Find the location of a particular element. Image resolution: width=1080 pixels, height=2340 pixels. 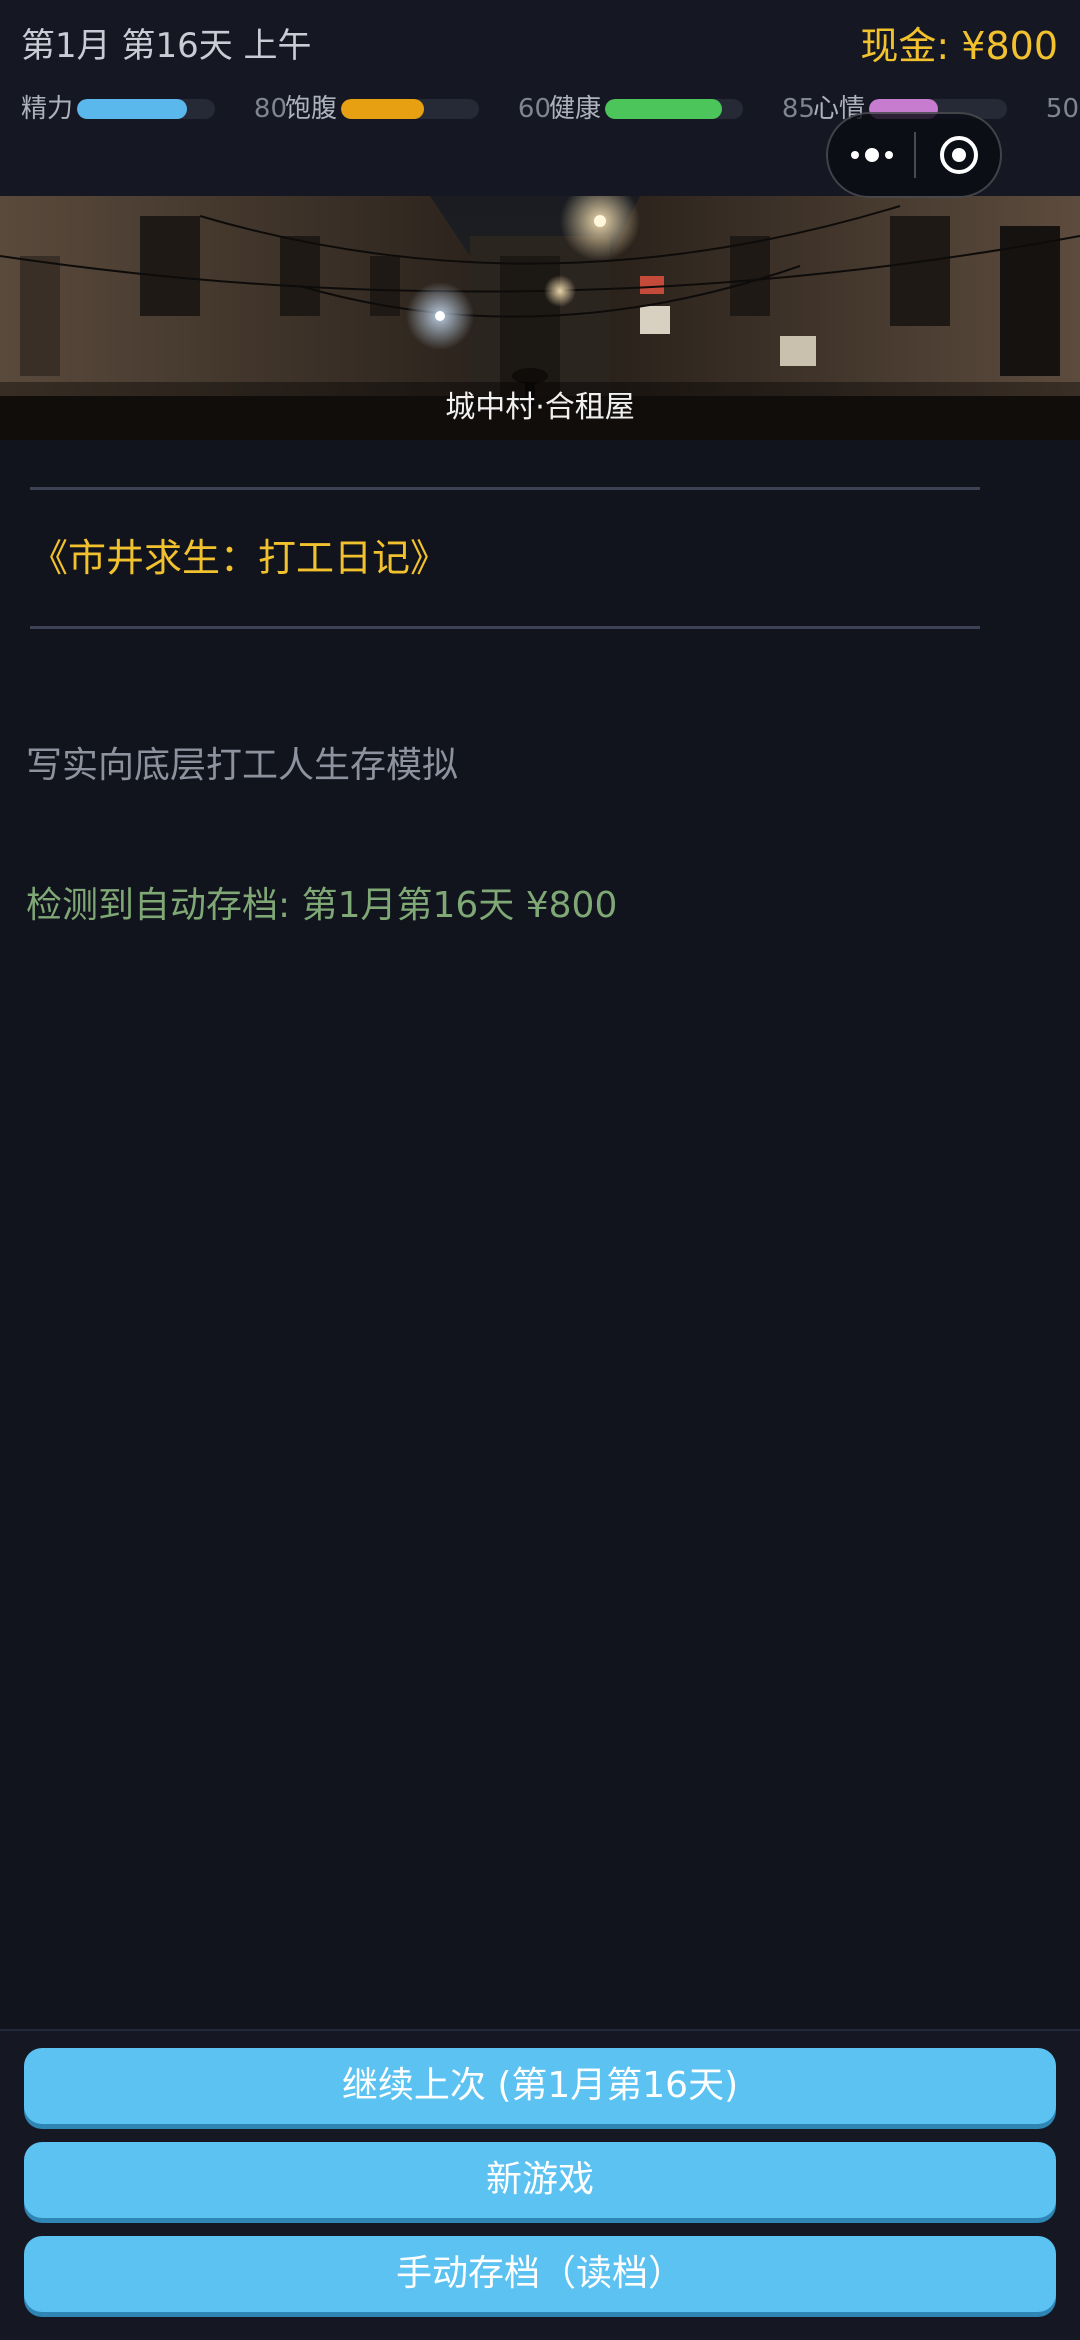

stat-health: 健康 85 is located at coordinates (682, 109).